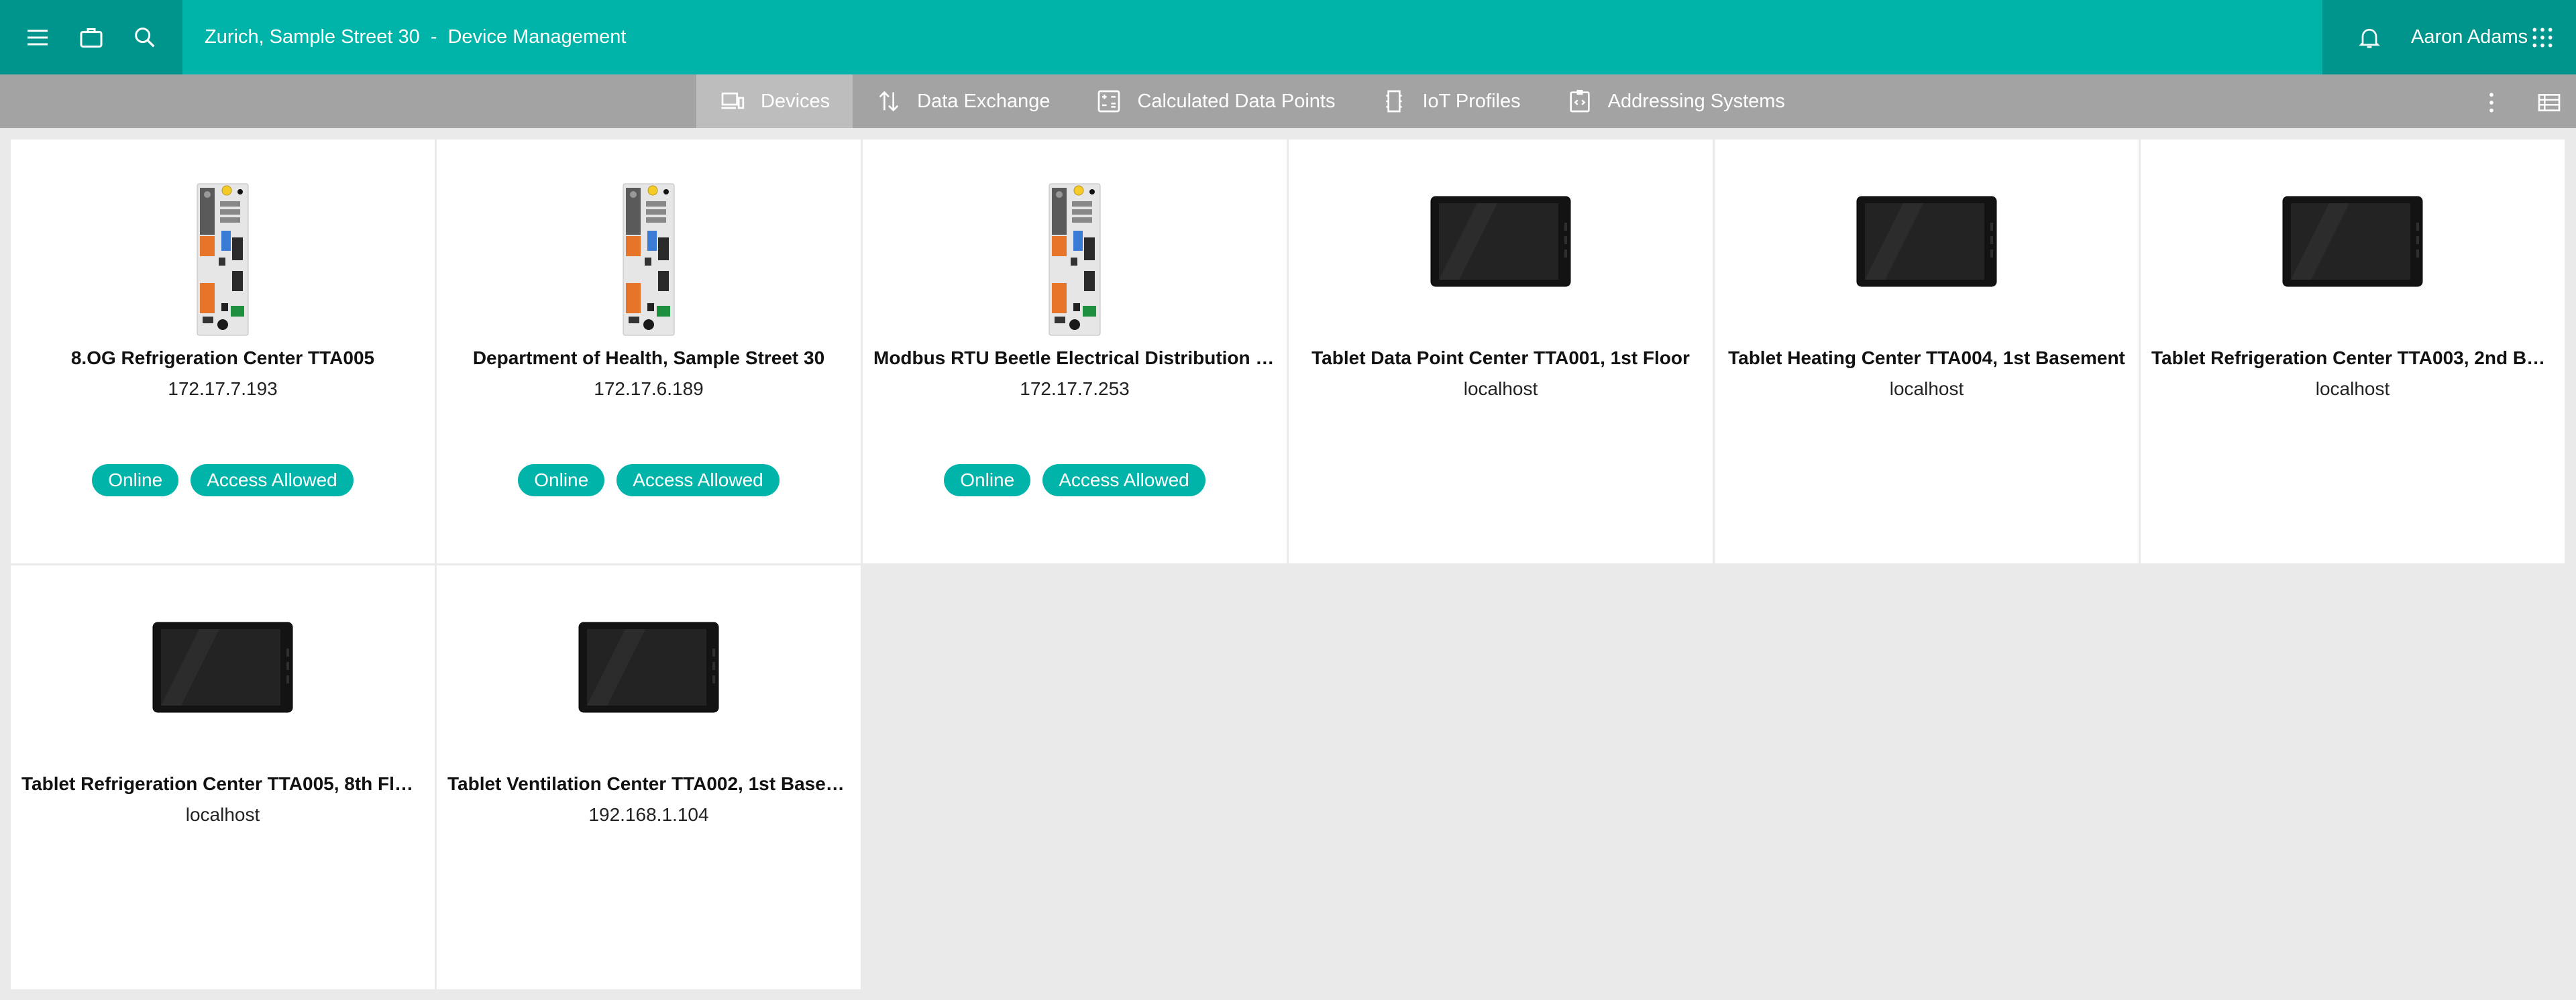  I want to click on tab-addressing-systems: Addressing Systems, so click(1676, 101).